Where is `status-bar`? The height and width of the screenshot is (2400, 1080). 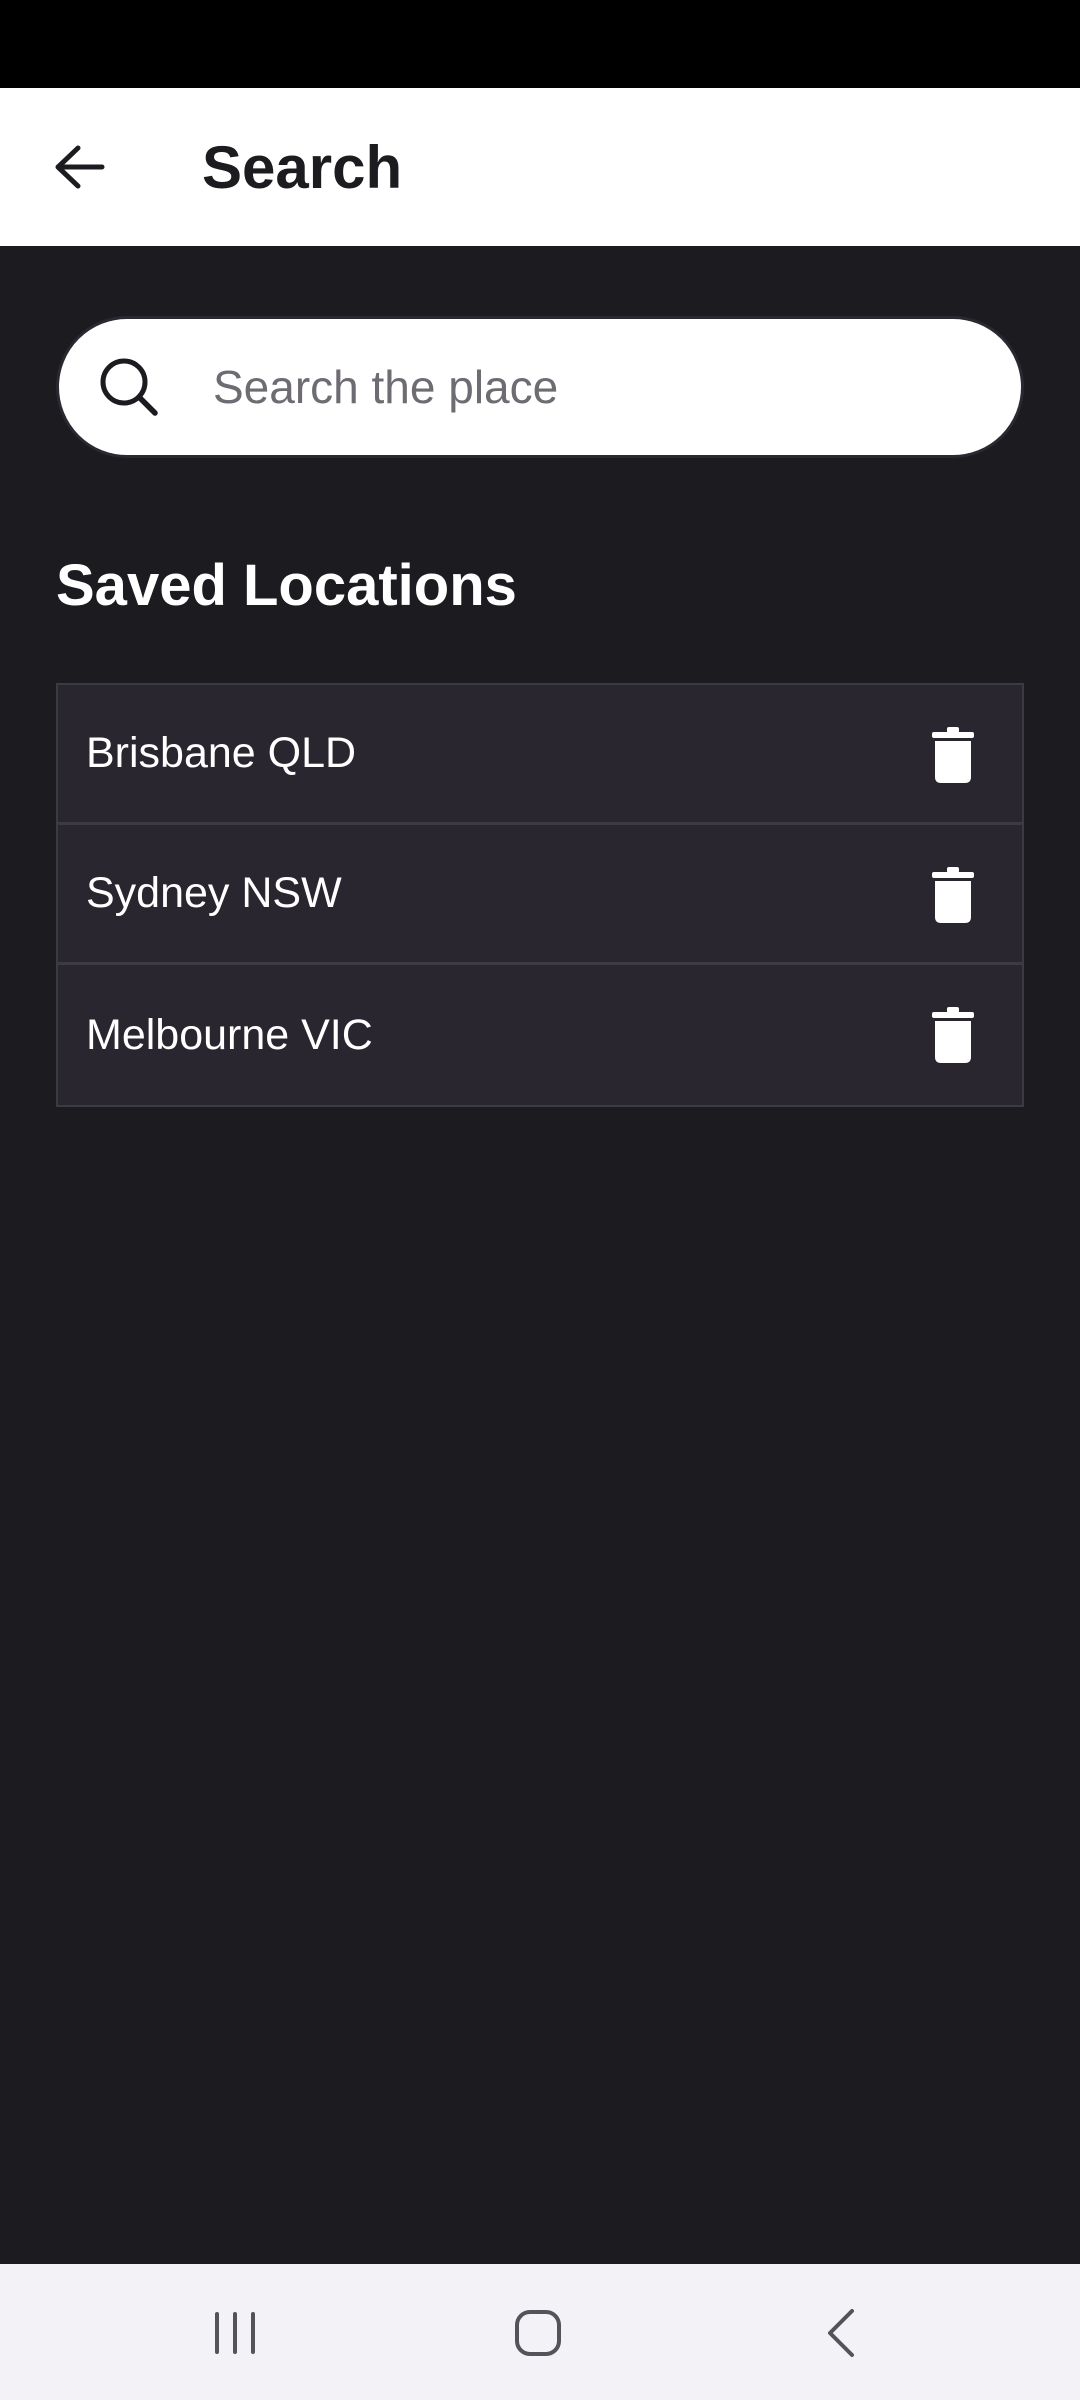
status-bar is located at coordinates (540, 44).